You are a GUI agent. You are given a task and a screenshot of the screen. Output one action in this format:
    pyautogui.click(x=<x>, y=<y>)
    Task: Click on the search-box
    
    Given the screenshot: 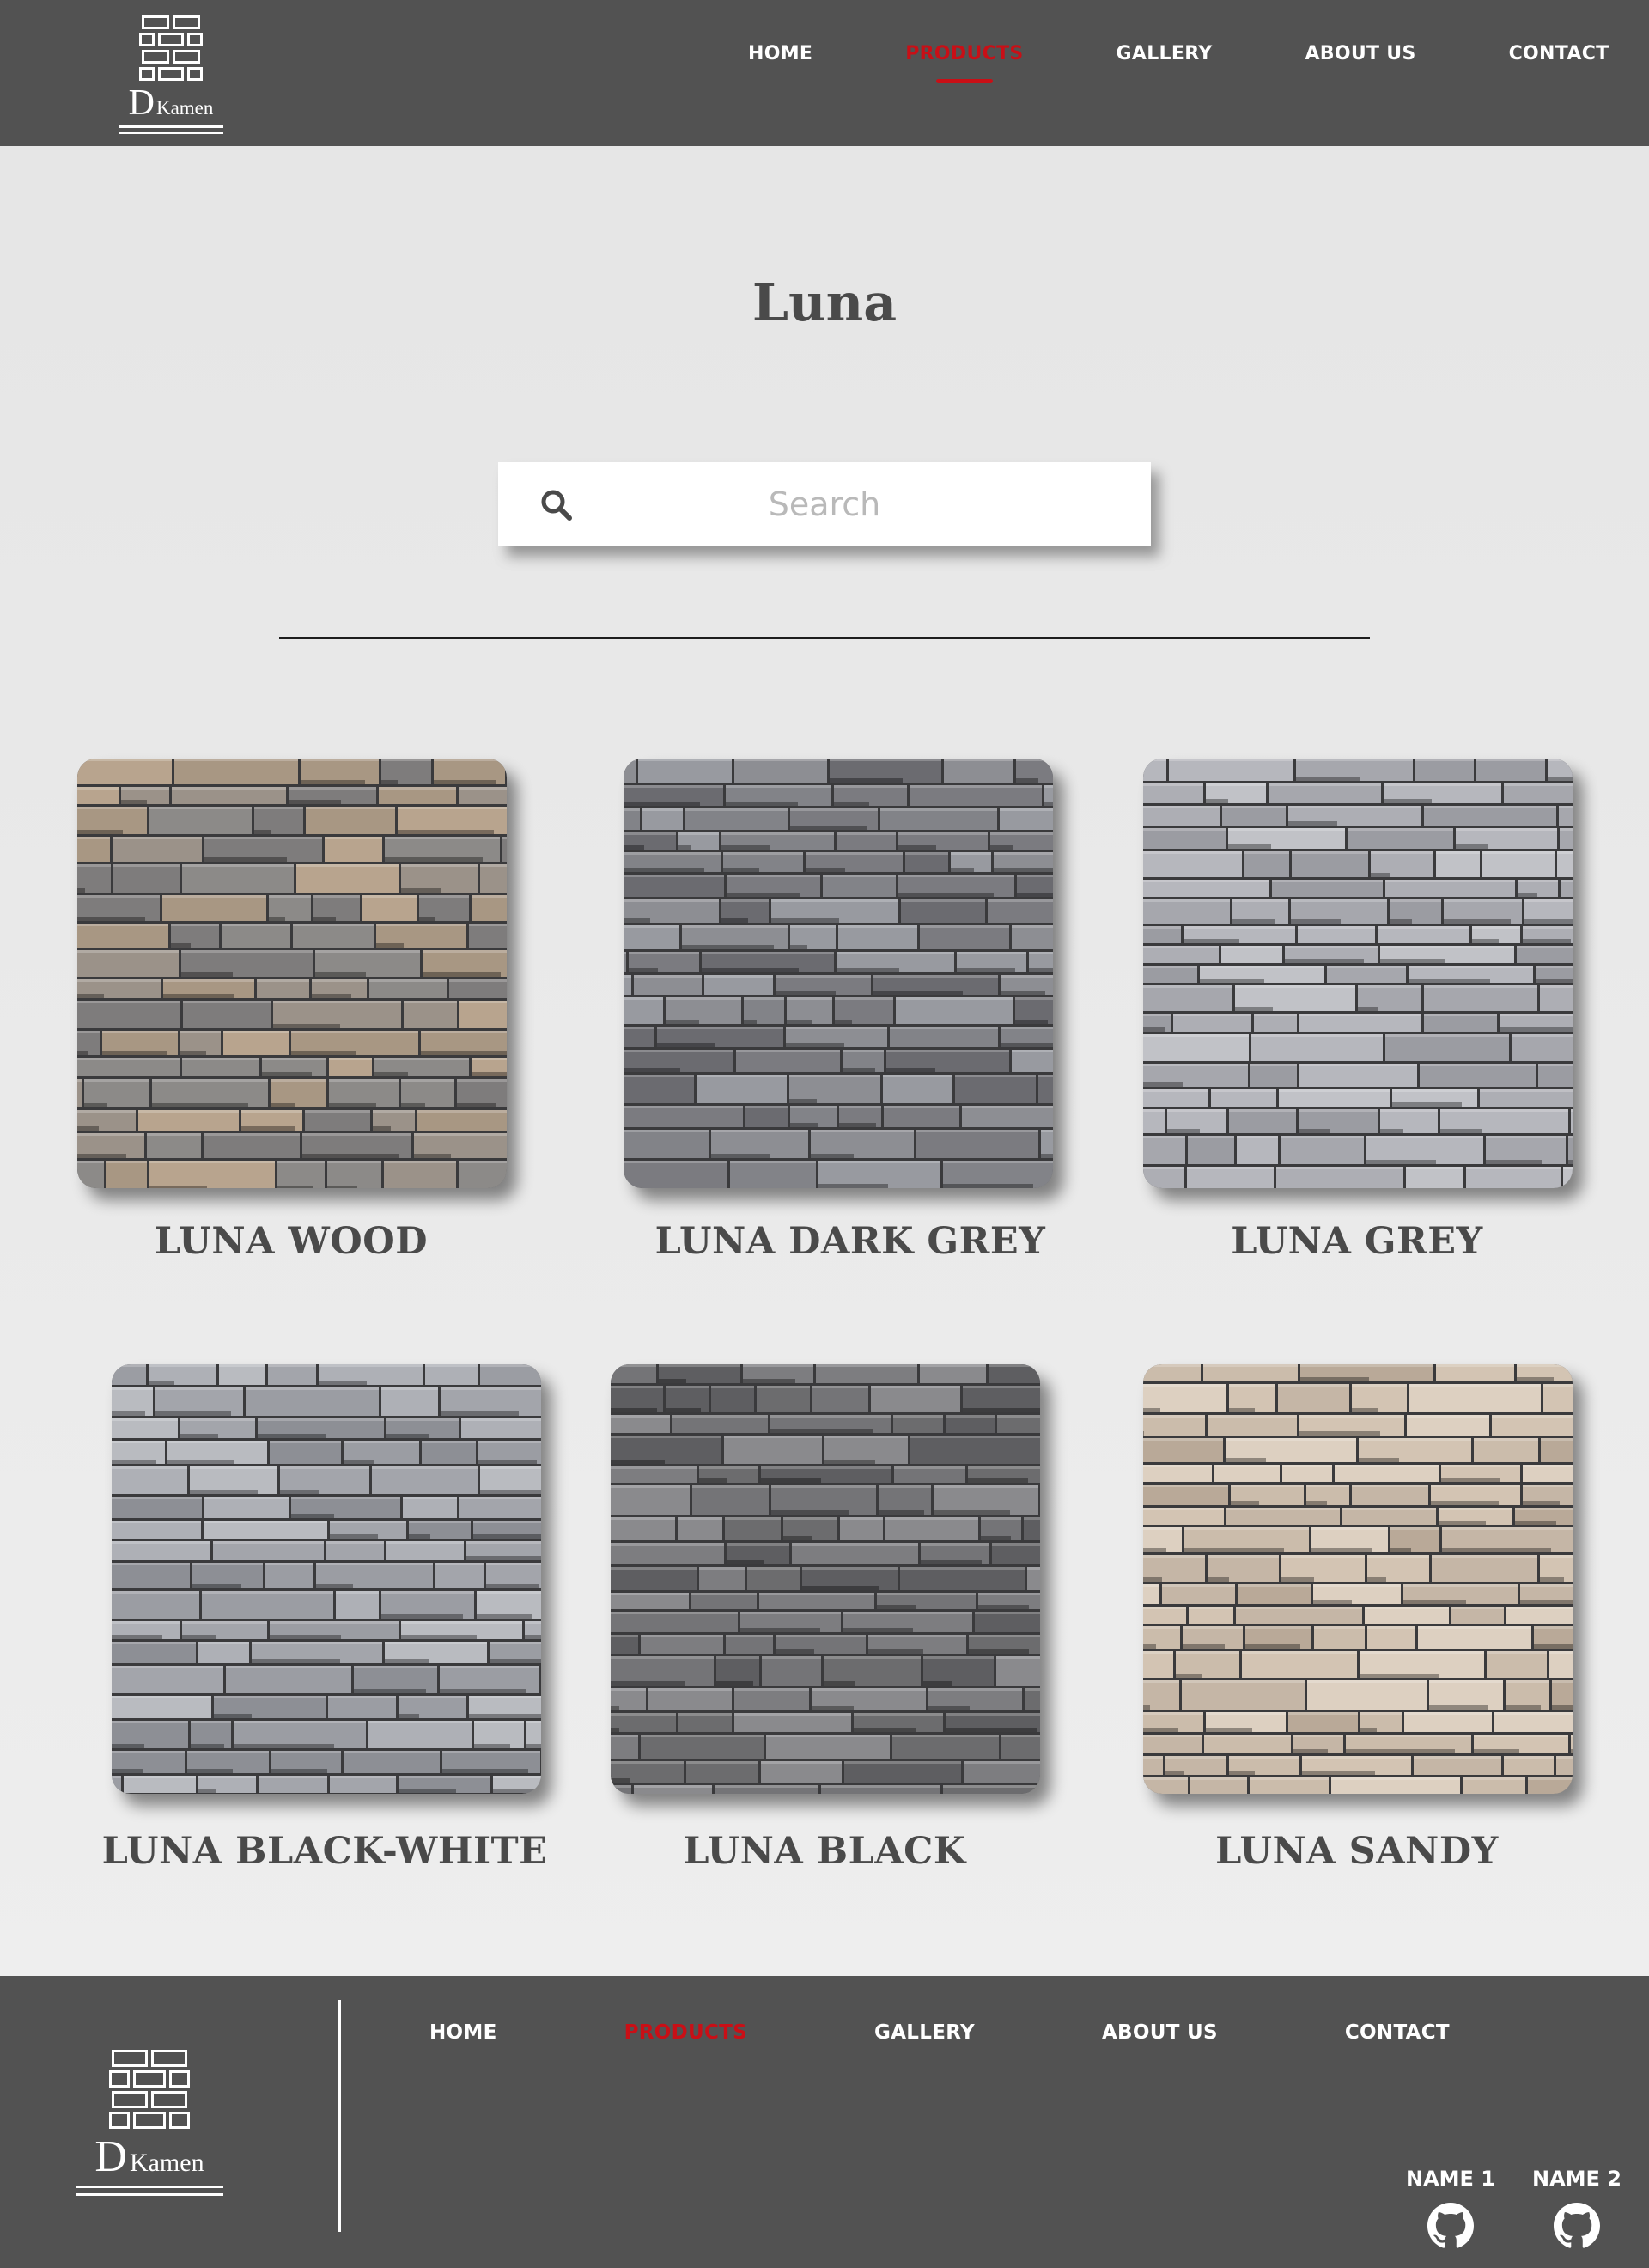 What is the action you would take?
    pyautogui.click(x=825, y=504)
    